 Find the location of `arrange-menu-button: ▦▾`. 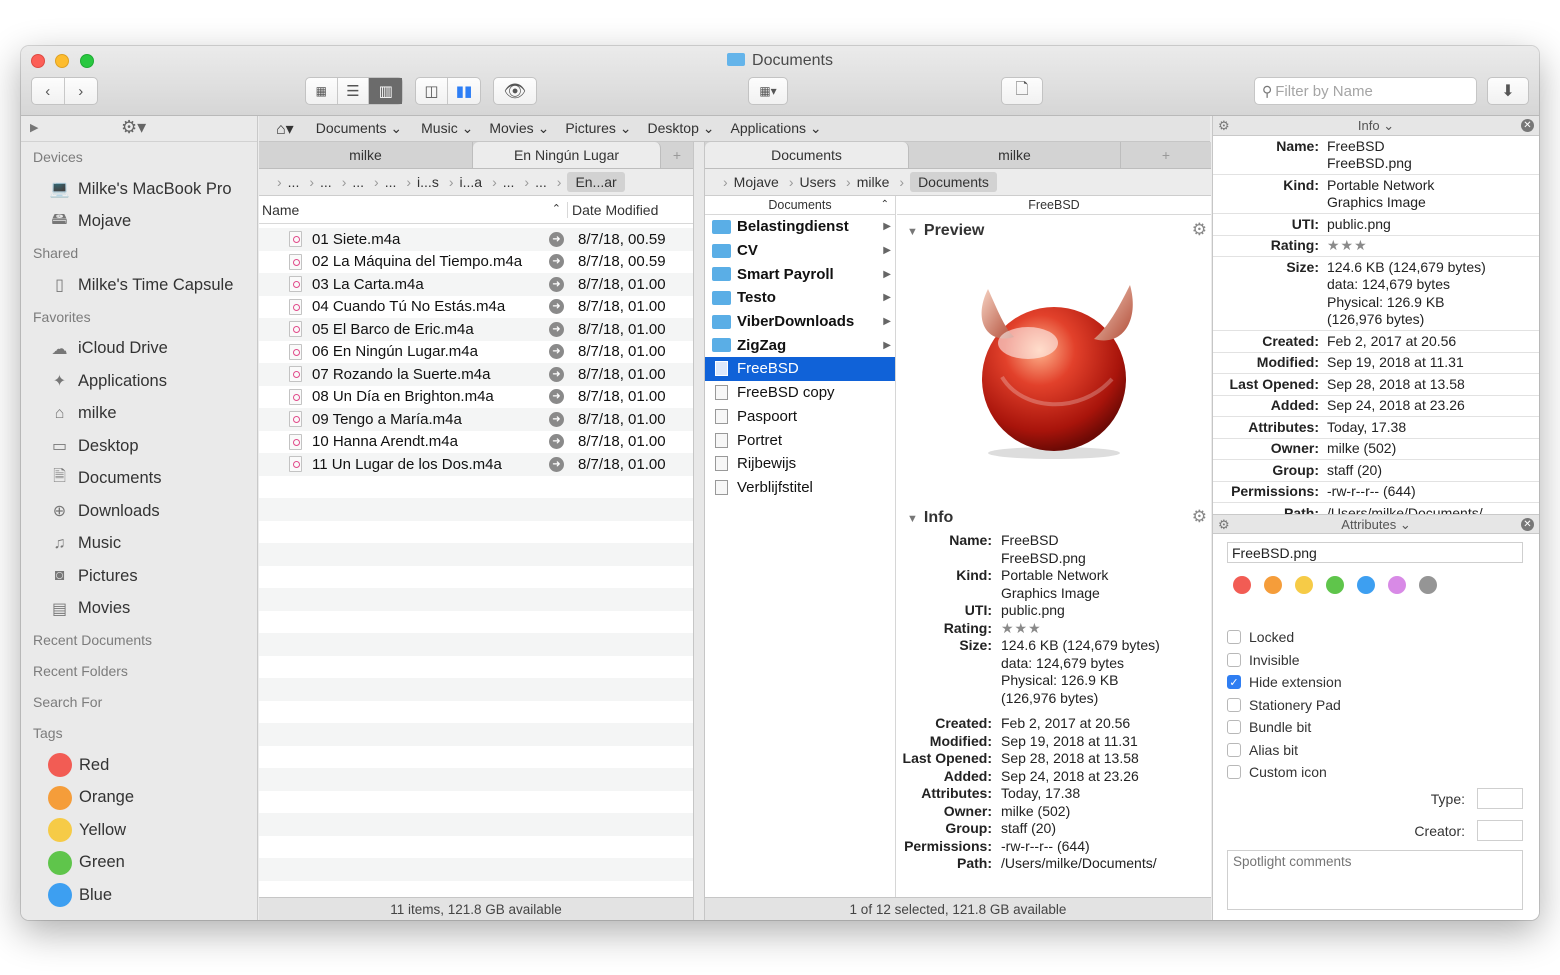

arrange-menu-button: ▦▾ is located at coordinates (768, 91).